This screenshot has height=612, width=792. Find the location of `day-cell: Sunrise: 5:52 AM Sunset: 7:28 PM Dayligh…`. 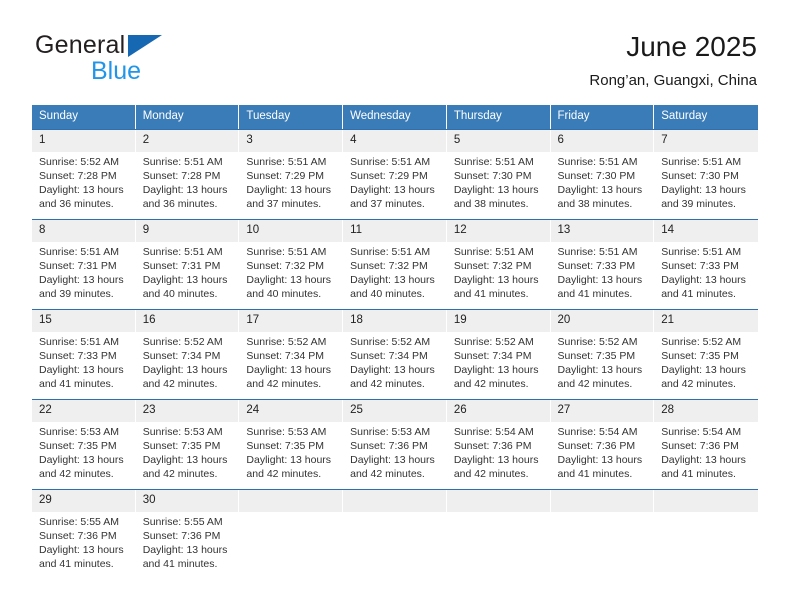

day-cell: Sunrise: 5:52 AM Sunset: 7:28 PM Dayligh… is located at coordinates (84, 185).